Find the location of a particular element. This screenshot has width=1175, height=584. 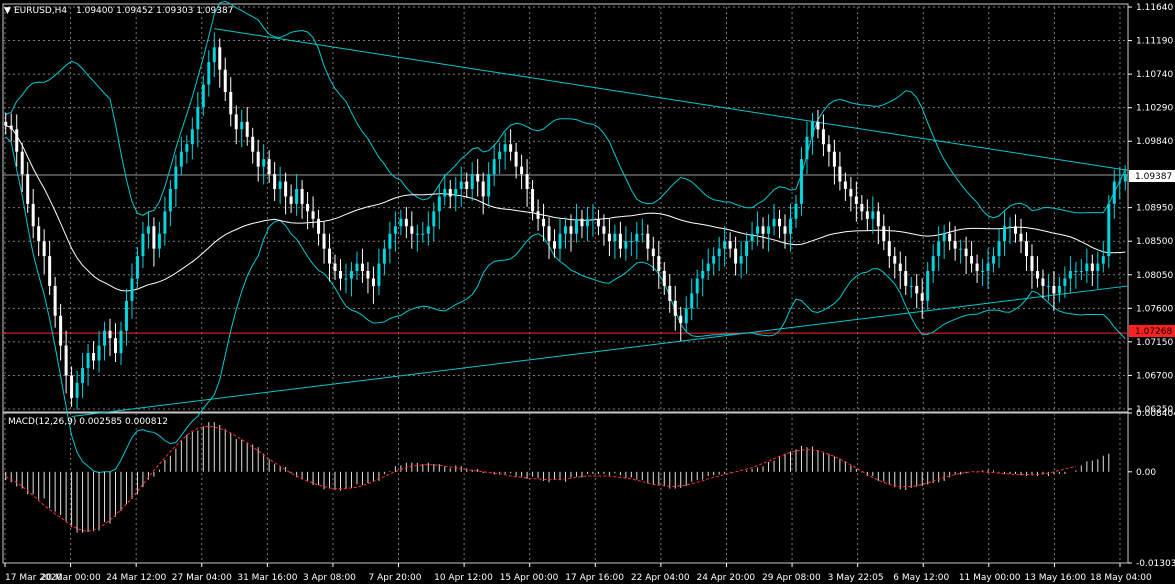

price-tick-label: 1.09840 is located at coordinates (1154, 142).